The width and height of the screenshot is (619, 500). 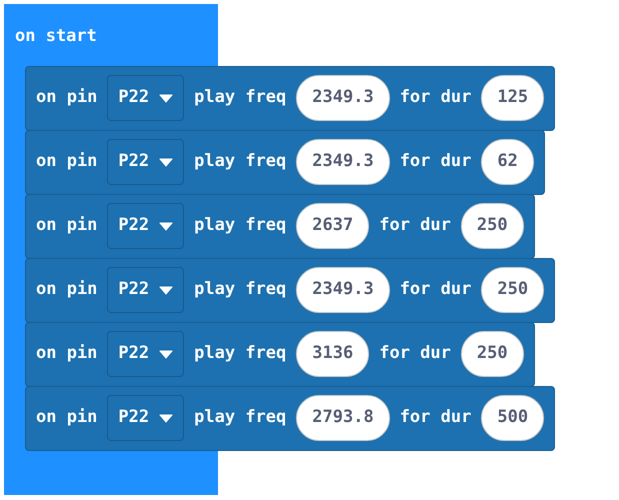 What do you see at coordinates (290, 98) in the screenshot?
I see `statement-block: on pin P22 play freq 2349.3 for dur 125` at bounding box center [290, 98].